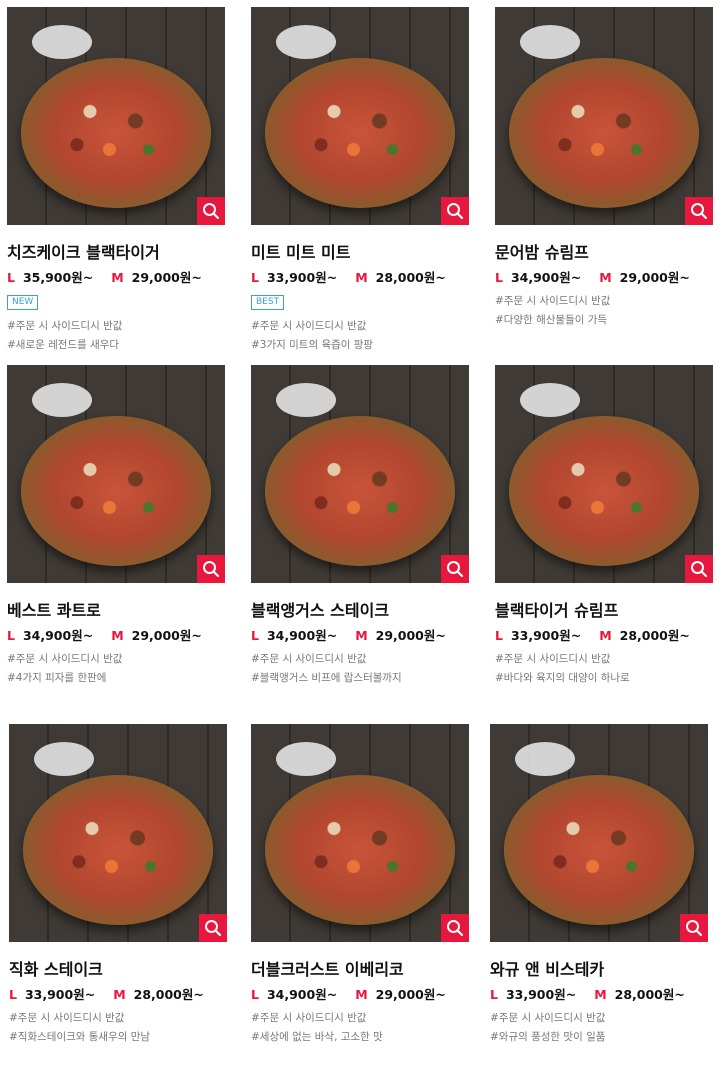 Image resolution: width=720 pixels, height=1068 pixels. What do you see at coordinates (604, 608) in the screenshot?
I see `product-name: 블랙타이거 슈림프` at bounding box center [604, 608].